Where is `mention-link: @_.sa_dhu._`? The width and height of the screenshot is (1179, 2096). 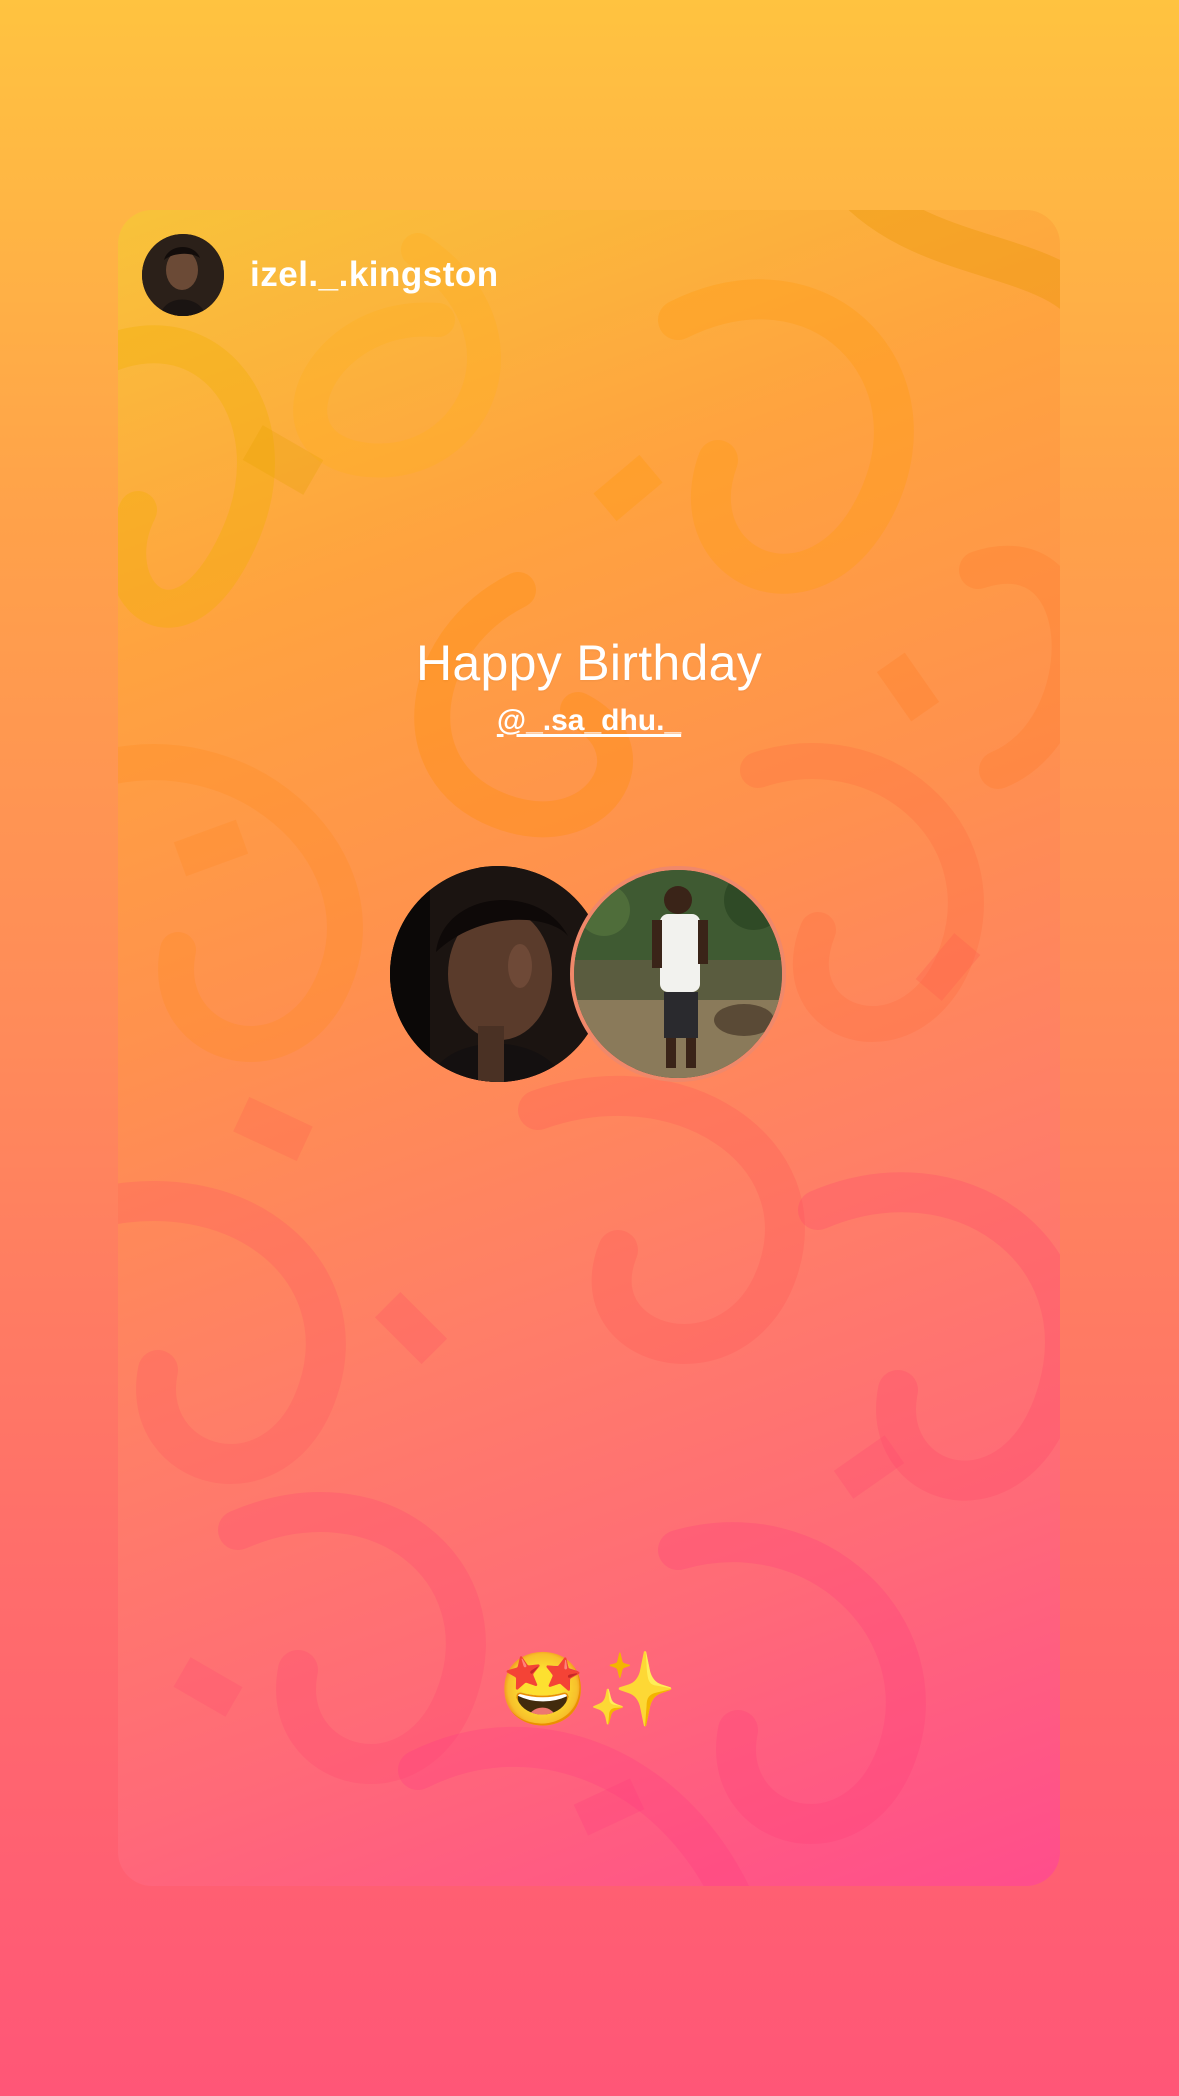 mention-link: @_.sa_dhu._ is located at coordinates (589, 721).